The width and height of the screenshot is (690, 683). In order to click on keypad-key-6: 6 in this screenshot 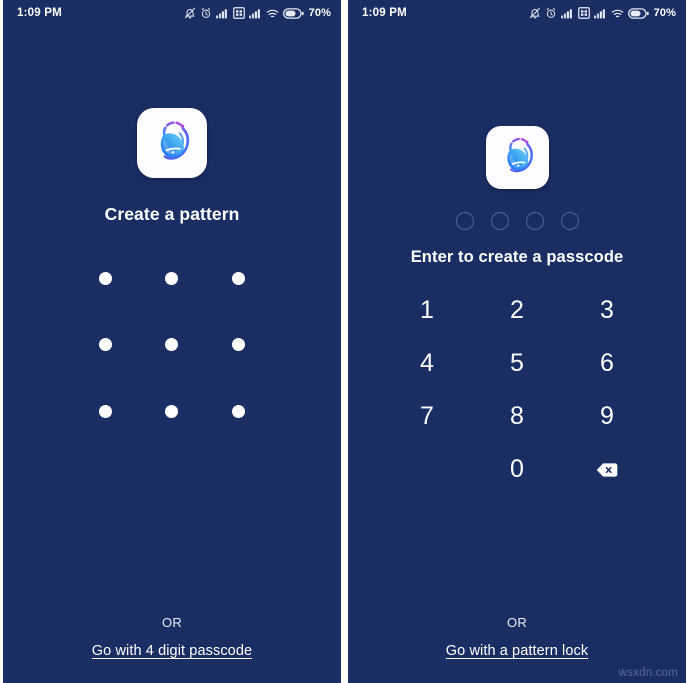, I will do `click(607, 363)`.